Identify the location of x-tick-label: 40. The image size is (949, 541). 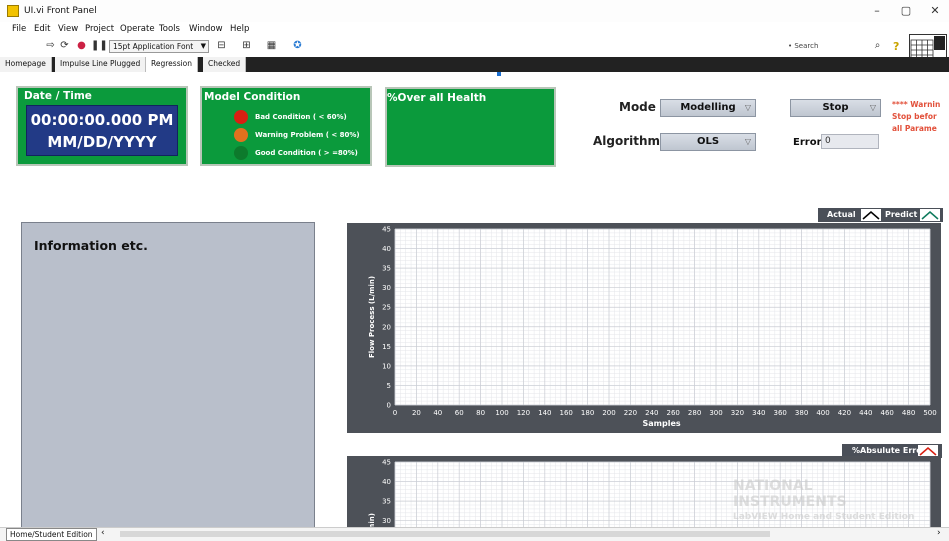
(437, 413).